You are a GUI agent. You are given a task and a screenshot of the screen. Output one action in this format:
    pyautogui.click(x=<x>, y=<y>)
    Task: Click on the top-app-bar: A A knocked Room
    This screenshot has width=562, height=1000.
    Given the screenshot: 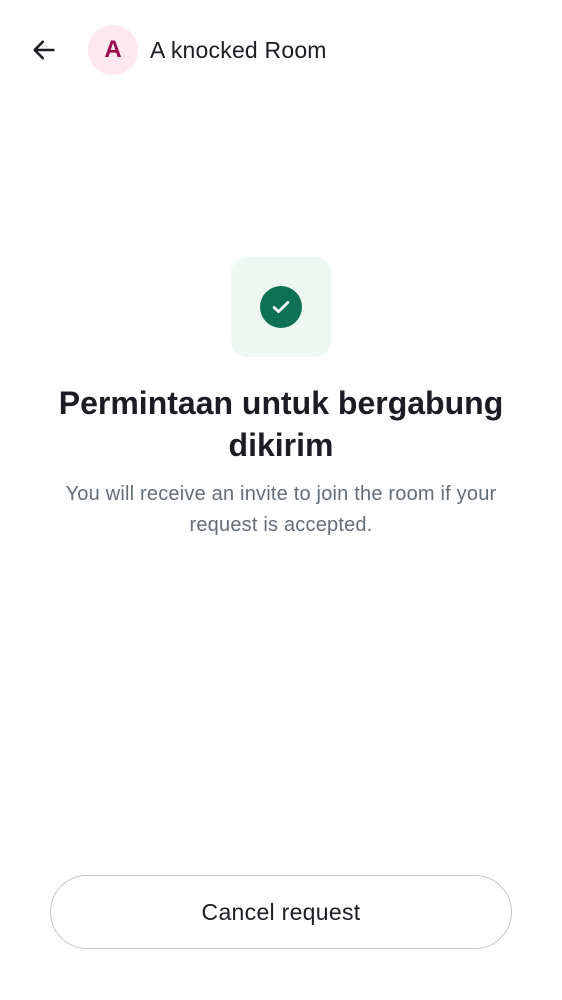 What is the action you would take?
    pyautogui.click(x=281, y=50)
    